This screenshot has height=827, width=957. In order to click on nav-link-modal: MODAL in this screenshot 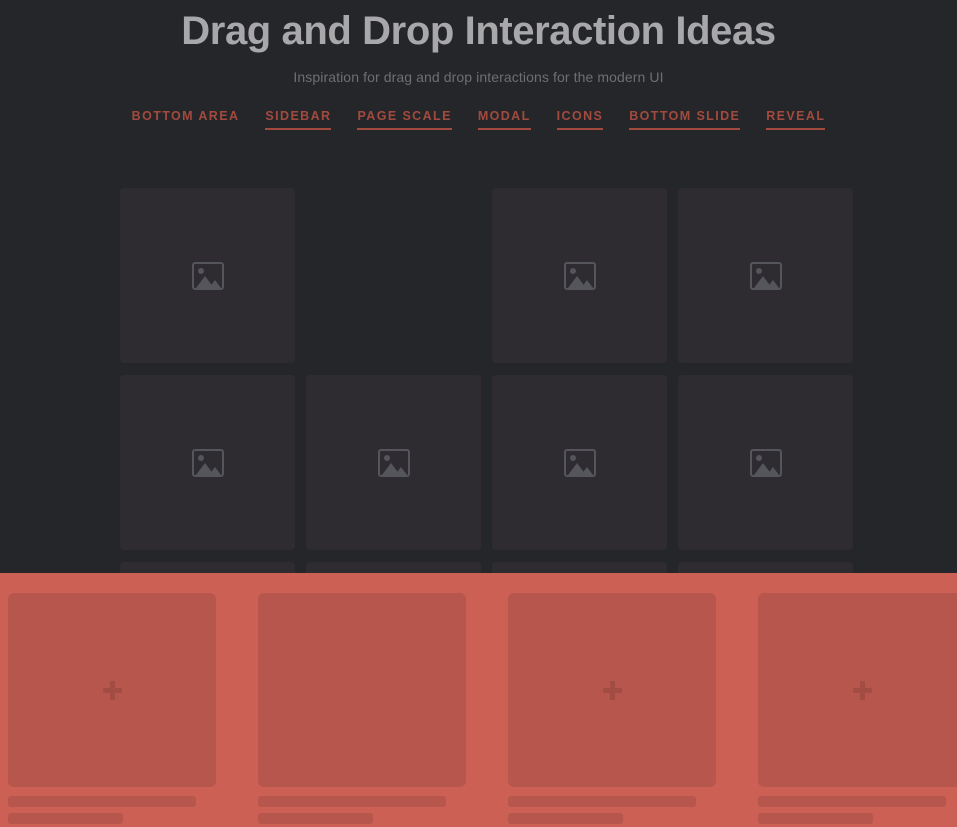, I will do `click(504, 119)`.